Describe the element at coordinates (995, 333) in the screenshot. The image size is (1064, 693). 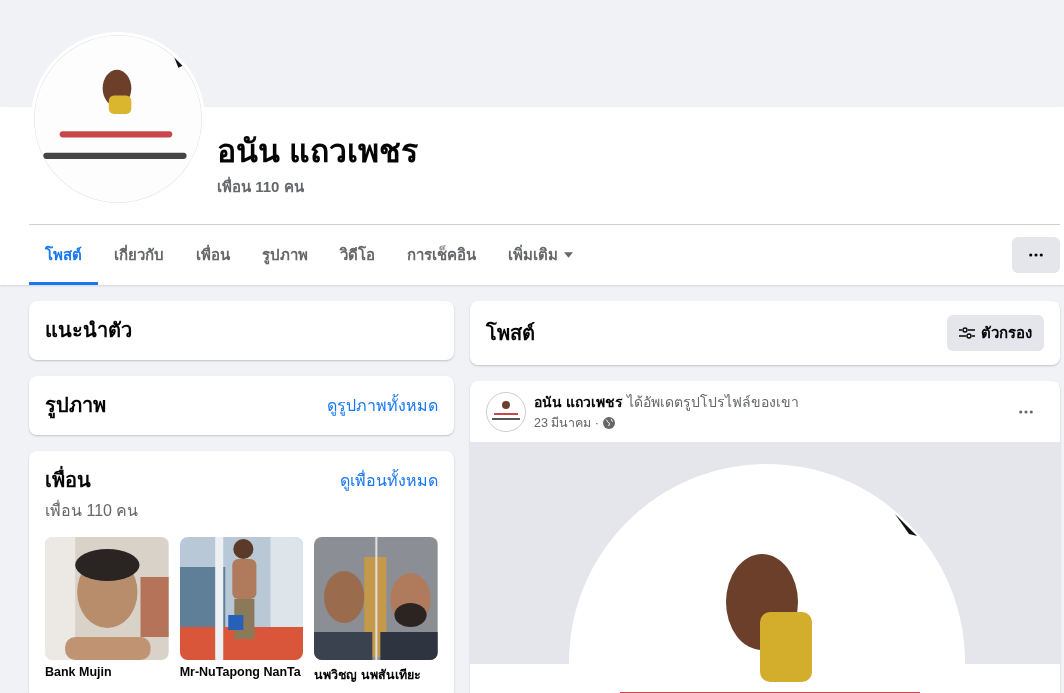
I see `filter-button: ตัวกรอง` at that location.